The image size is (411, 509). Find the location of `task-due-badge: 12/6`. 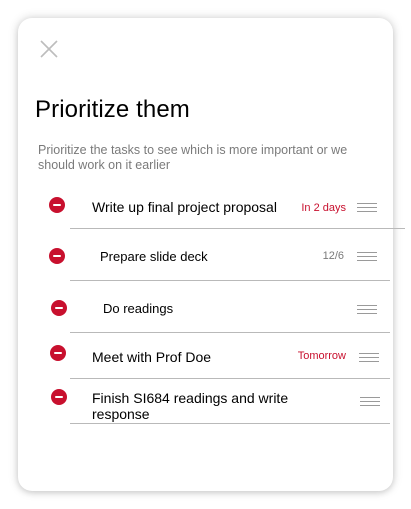

task-due-badge: 12/6 is located at coordinates (333, 256).